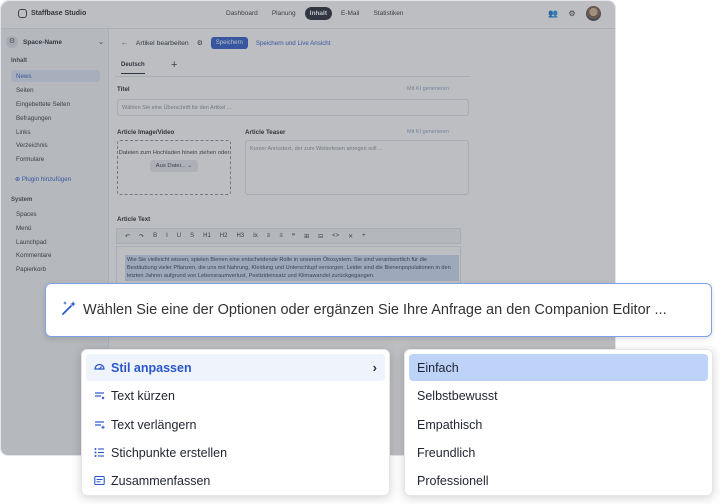 This screenshot has height=504, width=720. Describe the element at coordinates (558, 395) in the screenshot. I see `style-option-selbstbewusst: Selbstbewusst` at that location.